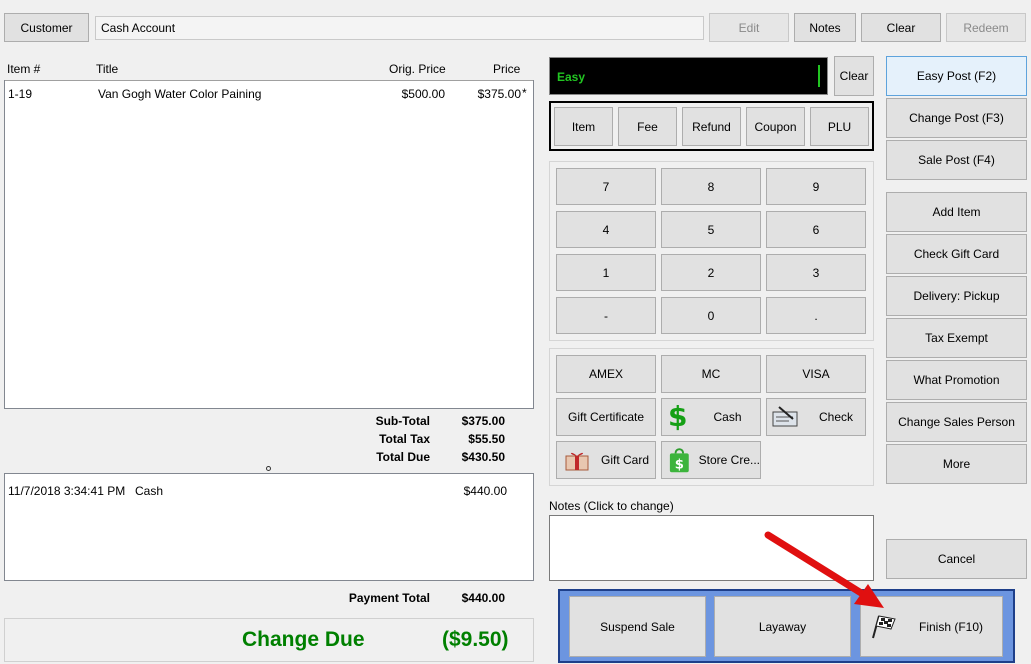  Describe the element at coordinates (816, 374) in the screenshot. I see `visa-button: VISA` at that location.